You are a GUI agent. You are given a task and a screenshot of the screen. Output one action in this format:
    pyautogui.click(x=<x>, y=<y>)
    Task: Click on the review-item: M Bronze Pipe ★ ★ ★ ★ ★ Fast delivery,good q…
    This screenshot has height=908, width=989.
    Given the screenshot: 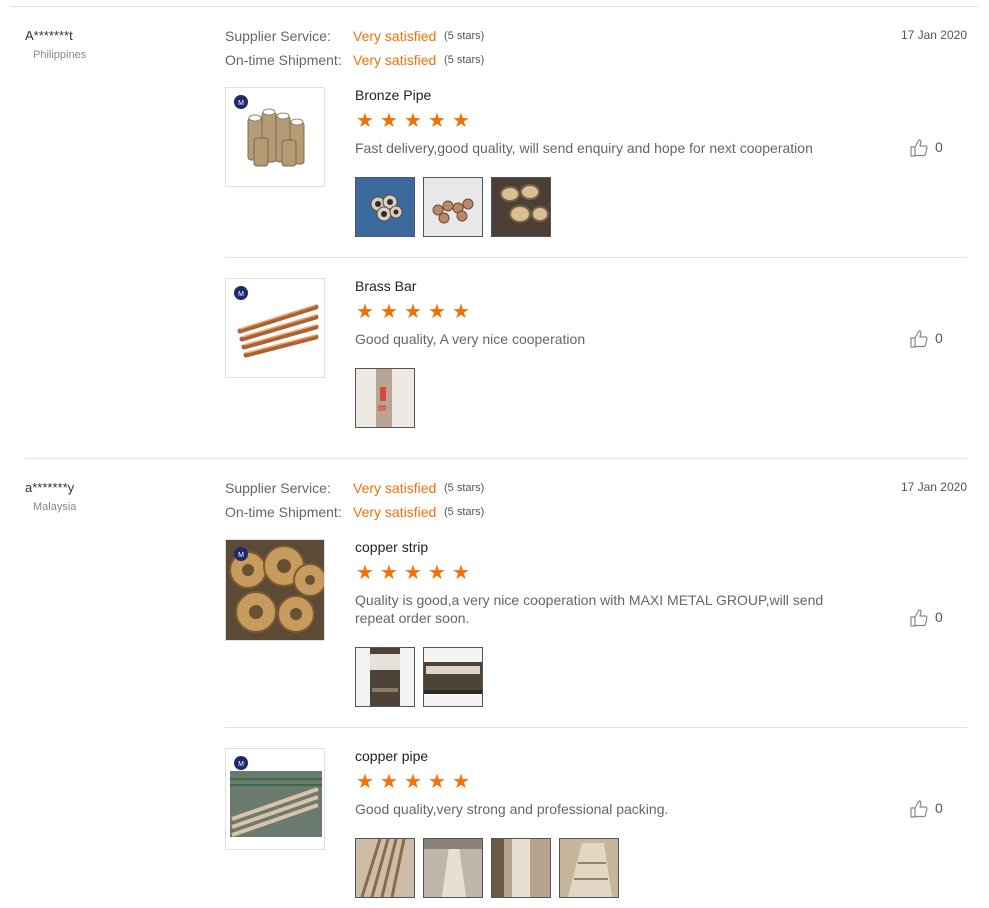 What is the action you would take?
    pyautogui.click(x=596, y=167)
    